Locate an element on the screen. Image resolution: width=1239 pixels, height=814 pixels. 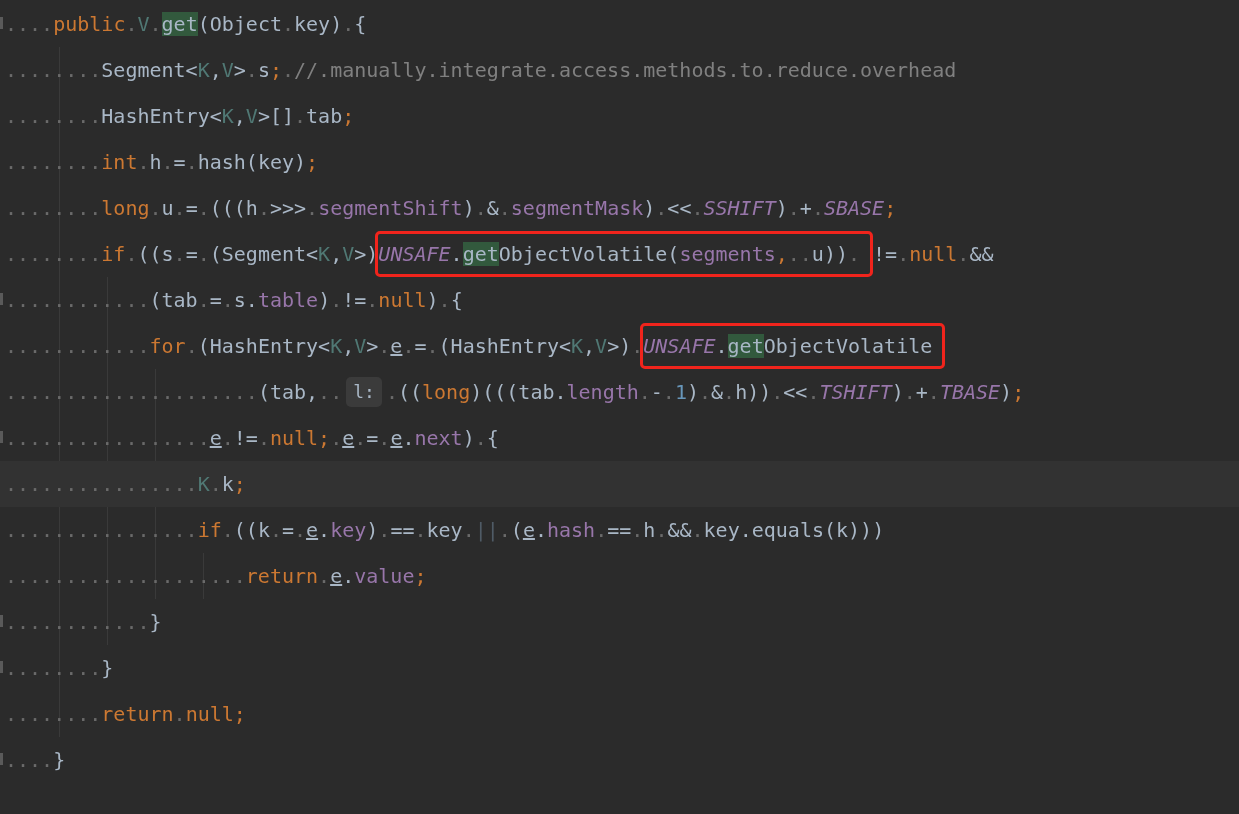
code-text: .((long)(((tab.length.-.1).&.h)).<<.TSHIFT).+.TBASE); is located at coordinates (705, 392).